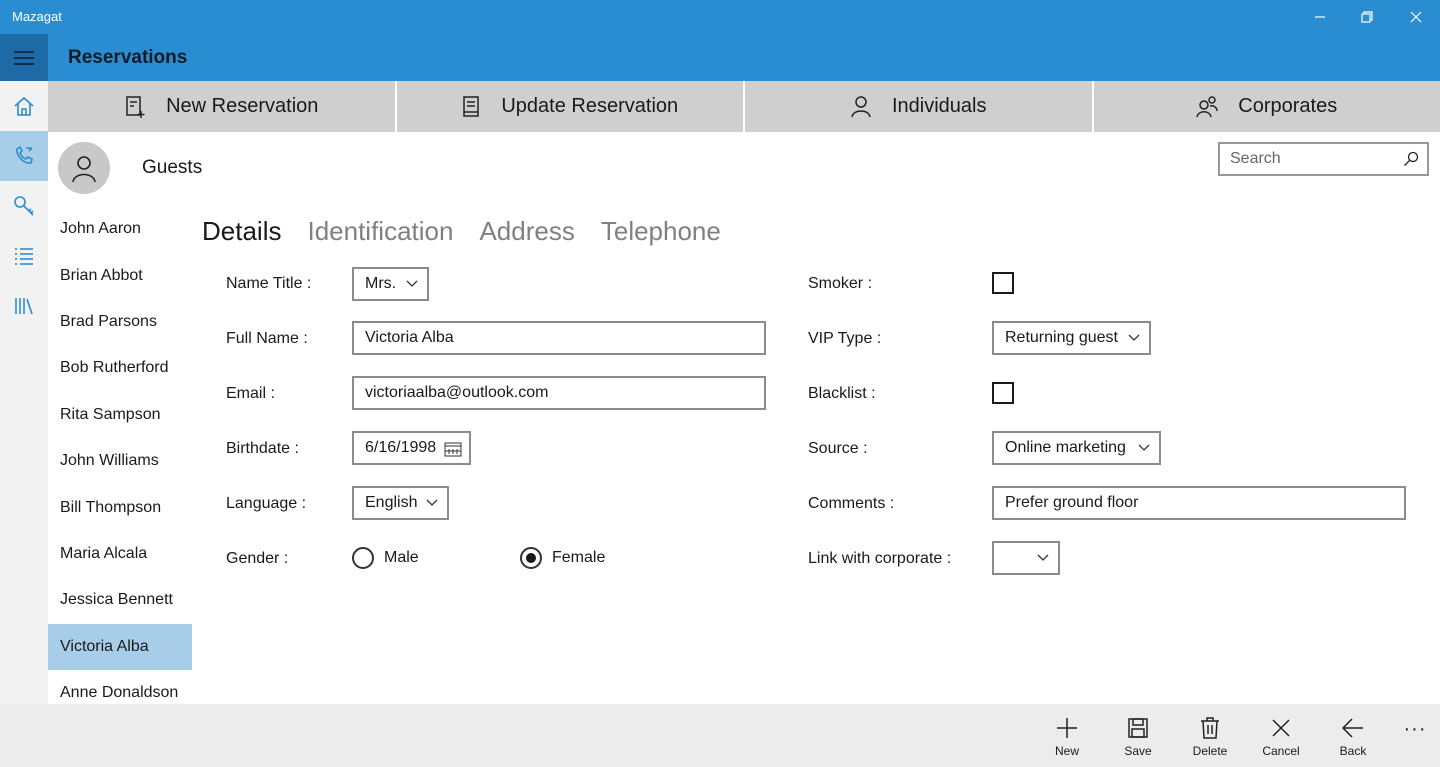 The image size is (1440, 767). Describe the element at coordinates (1411, 159) in the screenshot. I see `search-icon` at that location.